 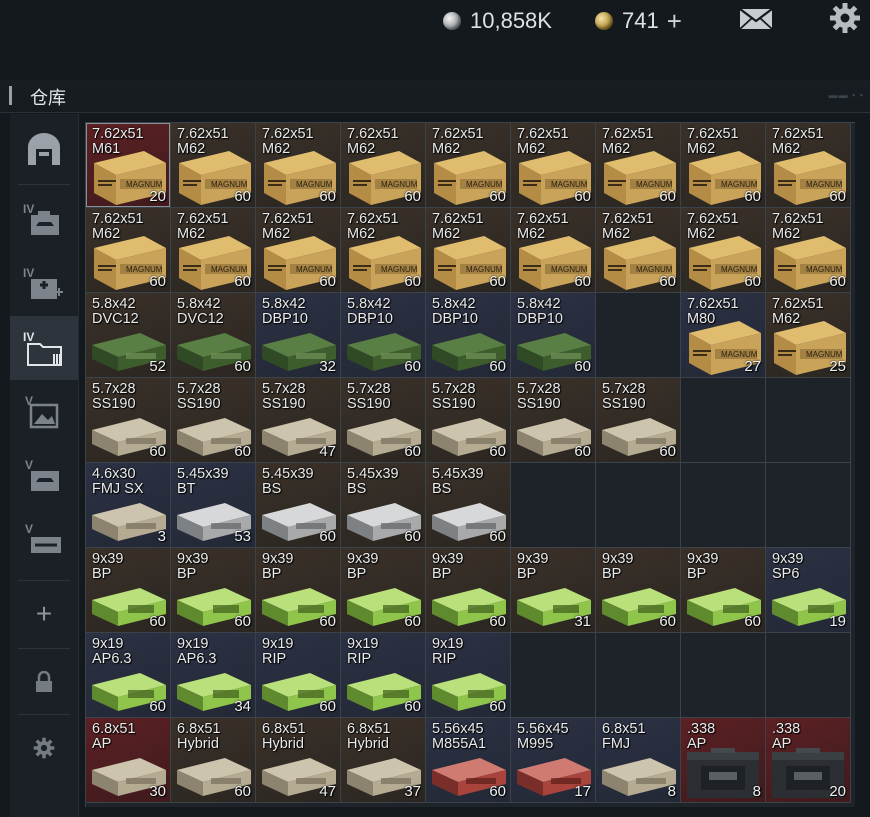 I want to click on ammo-item-slot: 6.8x51 Hybrid 47, so click(x=298, y=760).